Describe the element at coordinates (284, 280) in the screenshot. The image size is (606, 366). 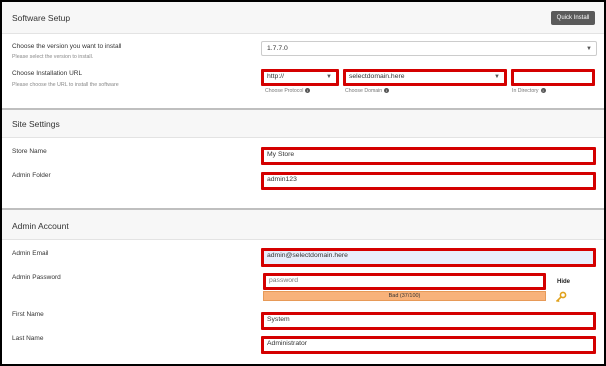
I see `admin-password-value: password` at that location.